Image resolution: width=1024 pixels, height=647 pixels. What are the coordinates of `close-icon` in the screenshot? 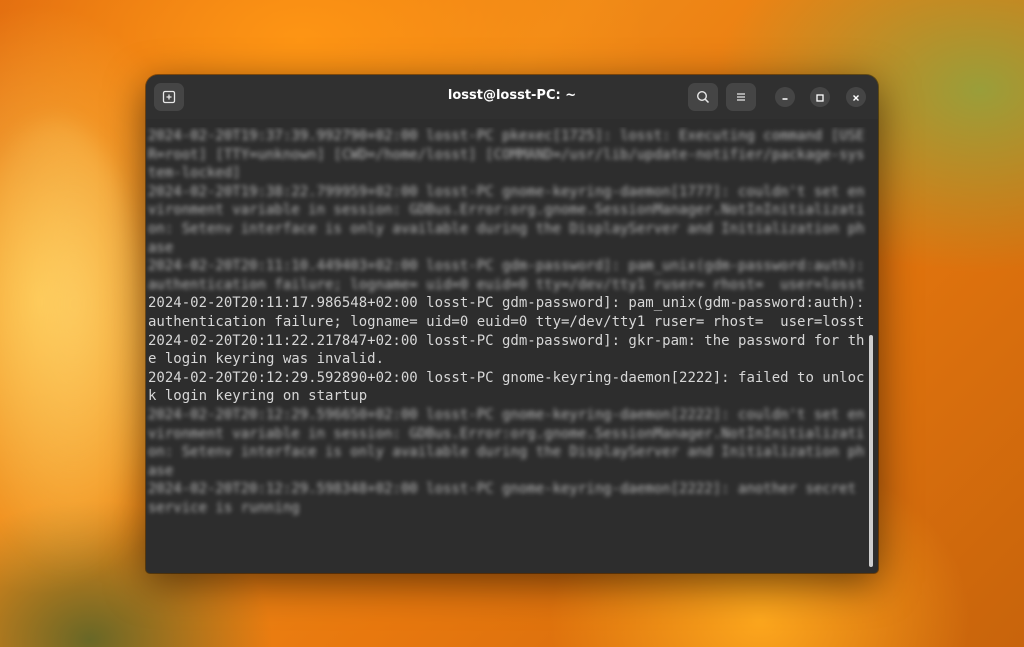 It's located at (856, 97).